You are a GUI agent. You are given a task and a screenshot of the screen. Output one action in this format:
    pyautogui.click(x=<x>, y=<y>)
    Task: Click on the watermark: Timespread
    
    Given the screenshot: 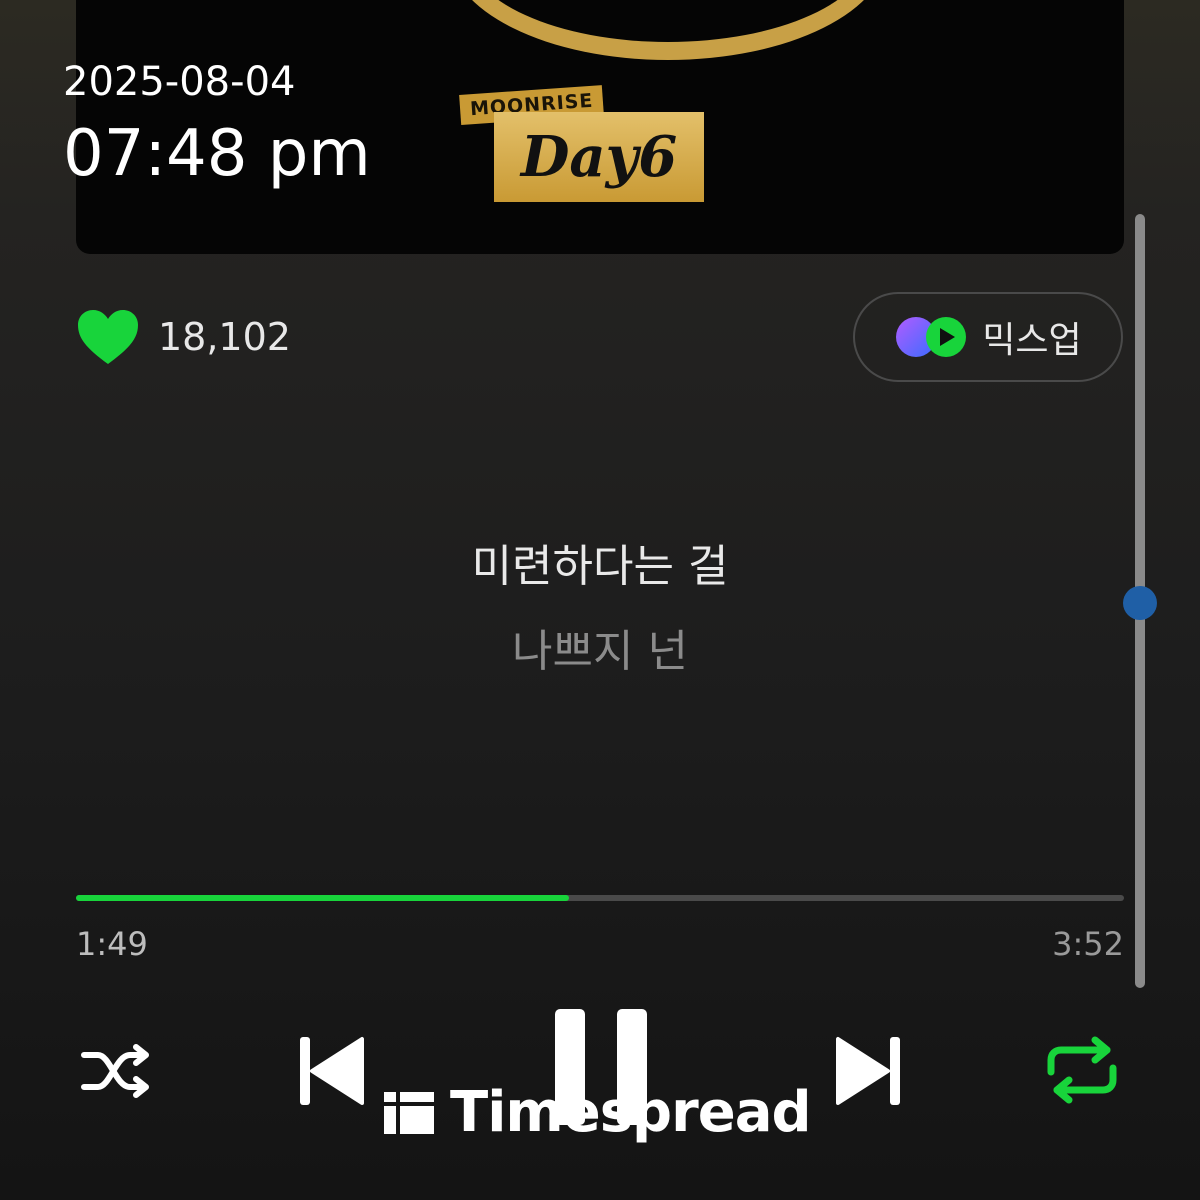 What is the action you would take?
    pyautogui.click(x=598, y=1112)
    